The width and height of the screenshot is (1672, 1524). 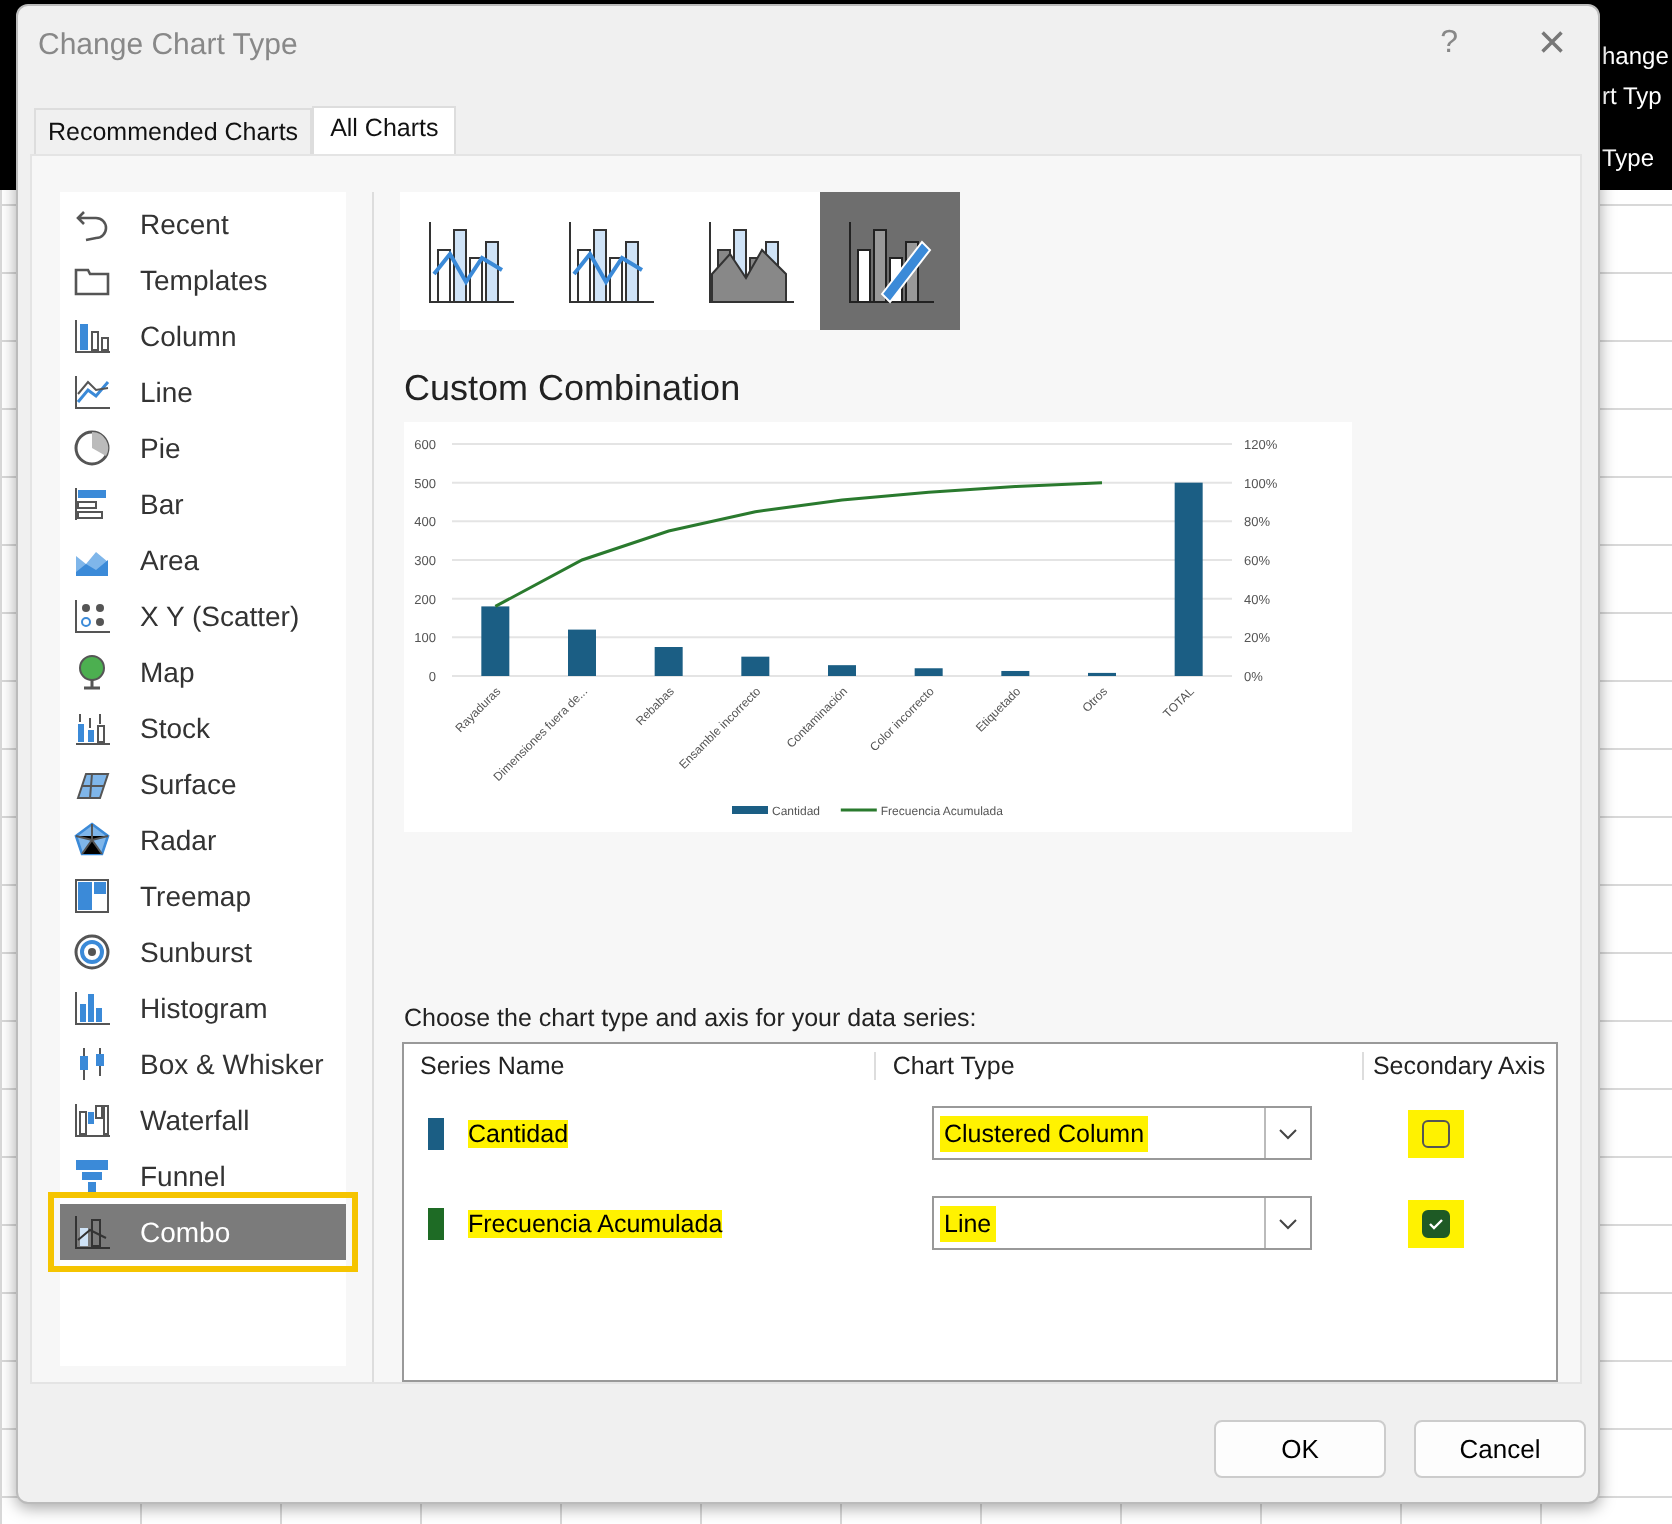 What do you see at coordinates (573, 389) in the screenshot?
I see `section-heading: Custom Combination` at bounding box center [573, 389].